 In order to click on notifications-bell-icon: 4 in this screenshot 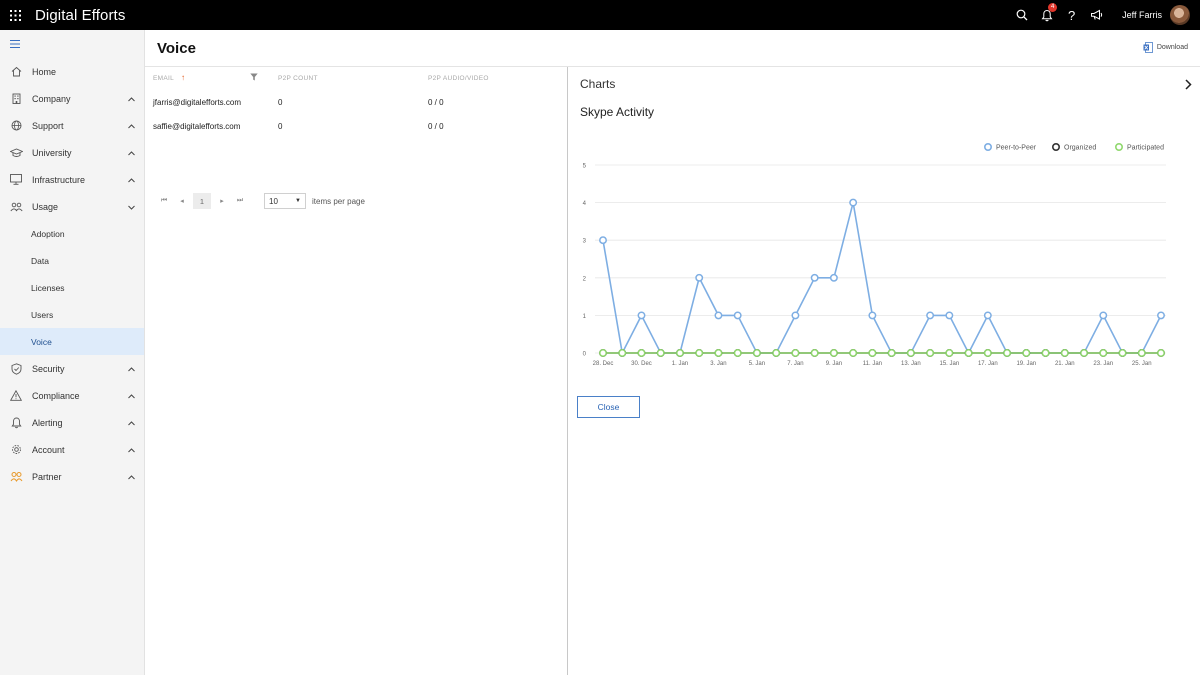, I will do `click(1046, 15)`.